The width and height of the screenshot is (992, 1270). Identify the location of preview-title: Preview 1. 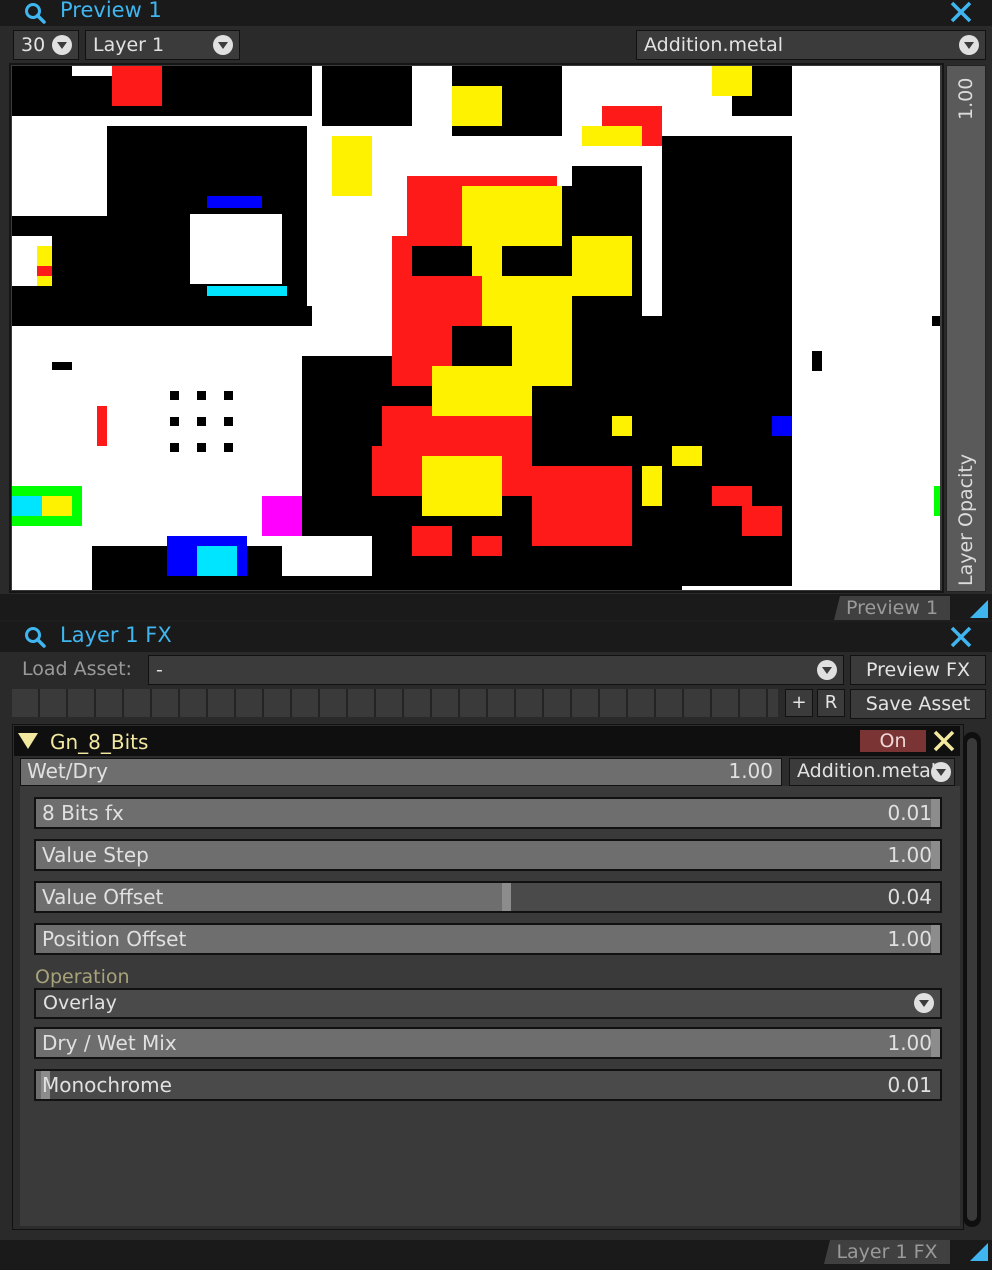
(111, 11).